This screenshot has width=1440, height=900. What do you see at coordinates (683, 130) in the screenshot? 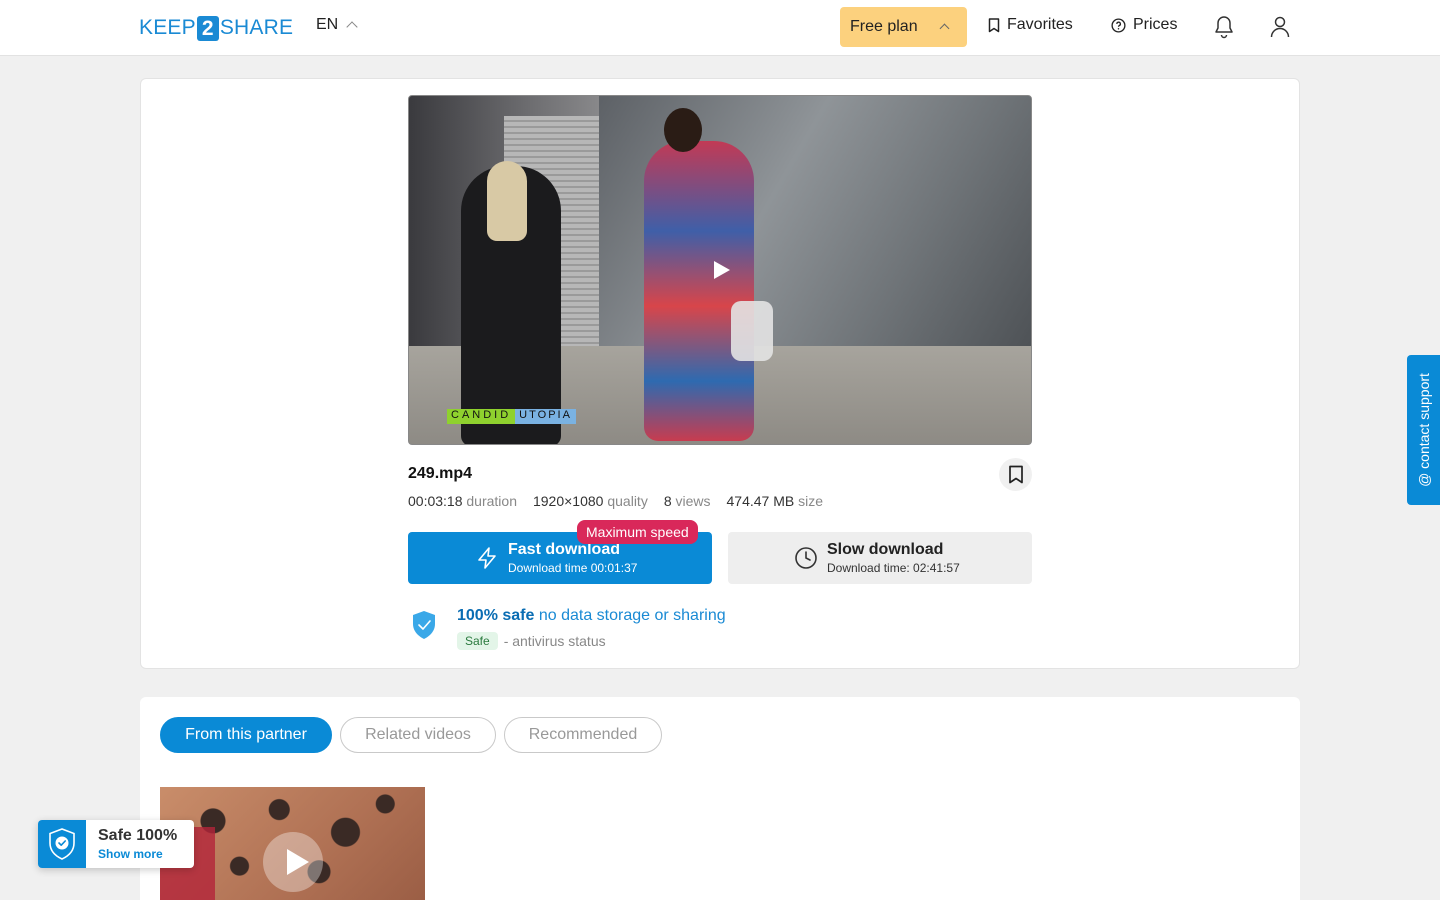
I see `video-frame-figure-head` at bounding box center [683, 130].